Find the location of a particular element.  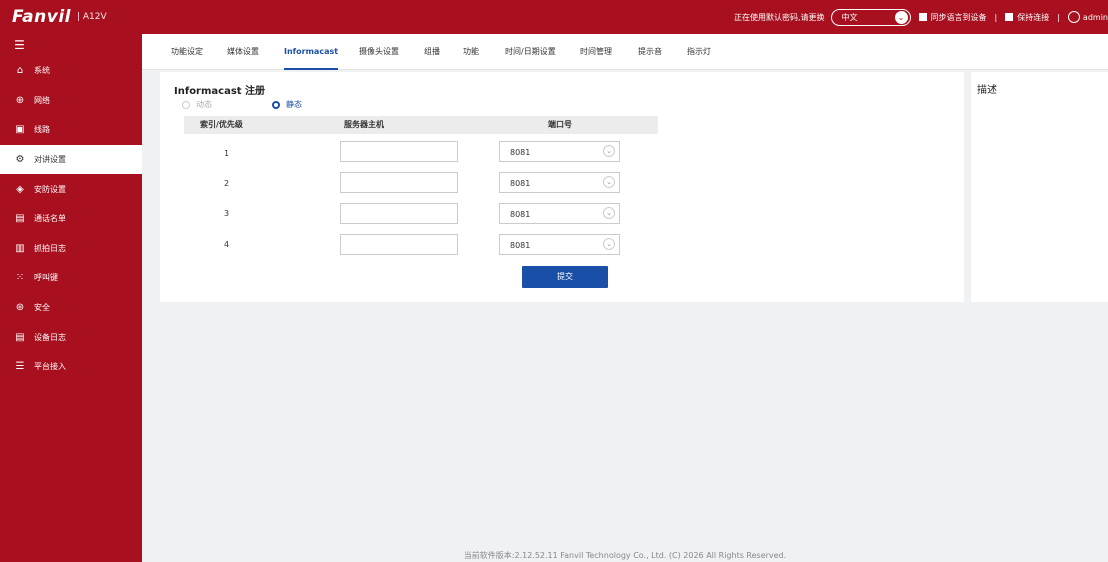

description-panel: 描述 is located at coordinates (1039, 187).